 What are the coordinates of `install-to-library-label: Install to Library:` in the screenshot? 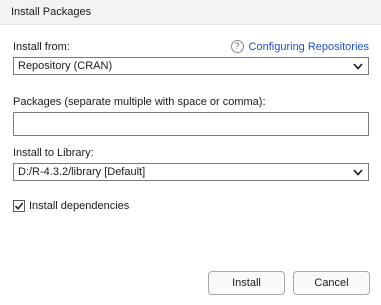 It's located at (53, 153).